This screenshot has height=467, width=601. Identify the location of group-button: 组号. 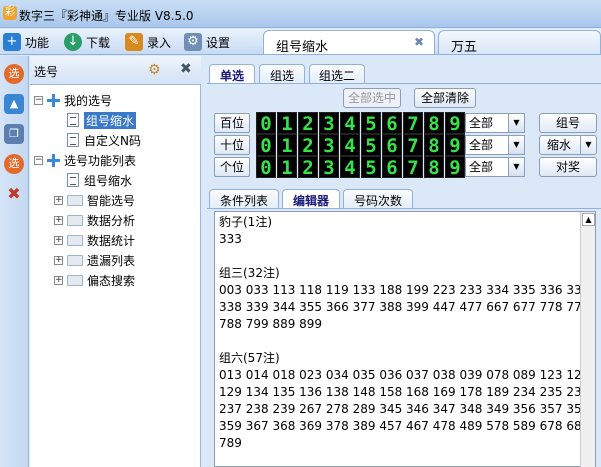
(568, 123).